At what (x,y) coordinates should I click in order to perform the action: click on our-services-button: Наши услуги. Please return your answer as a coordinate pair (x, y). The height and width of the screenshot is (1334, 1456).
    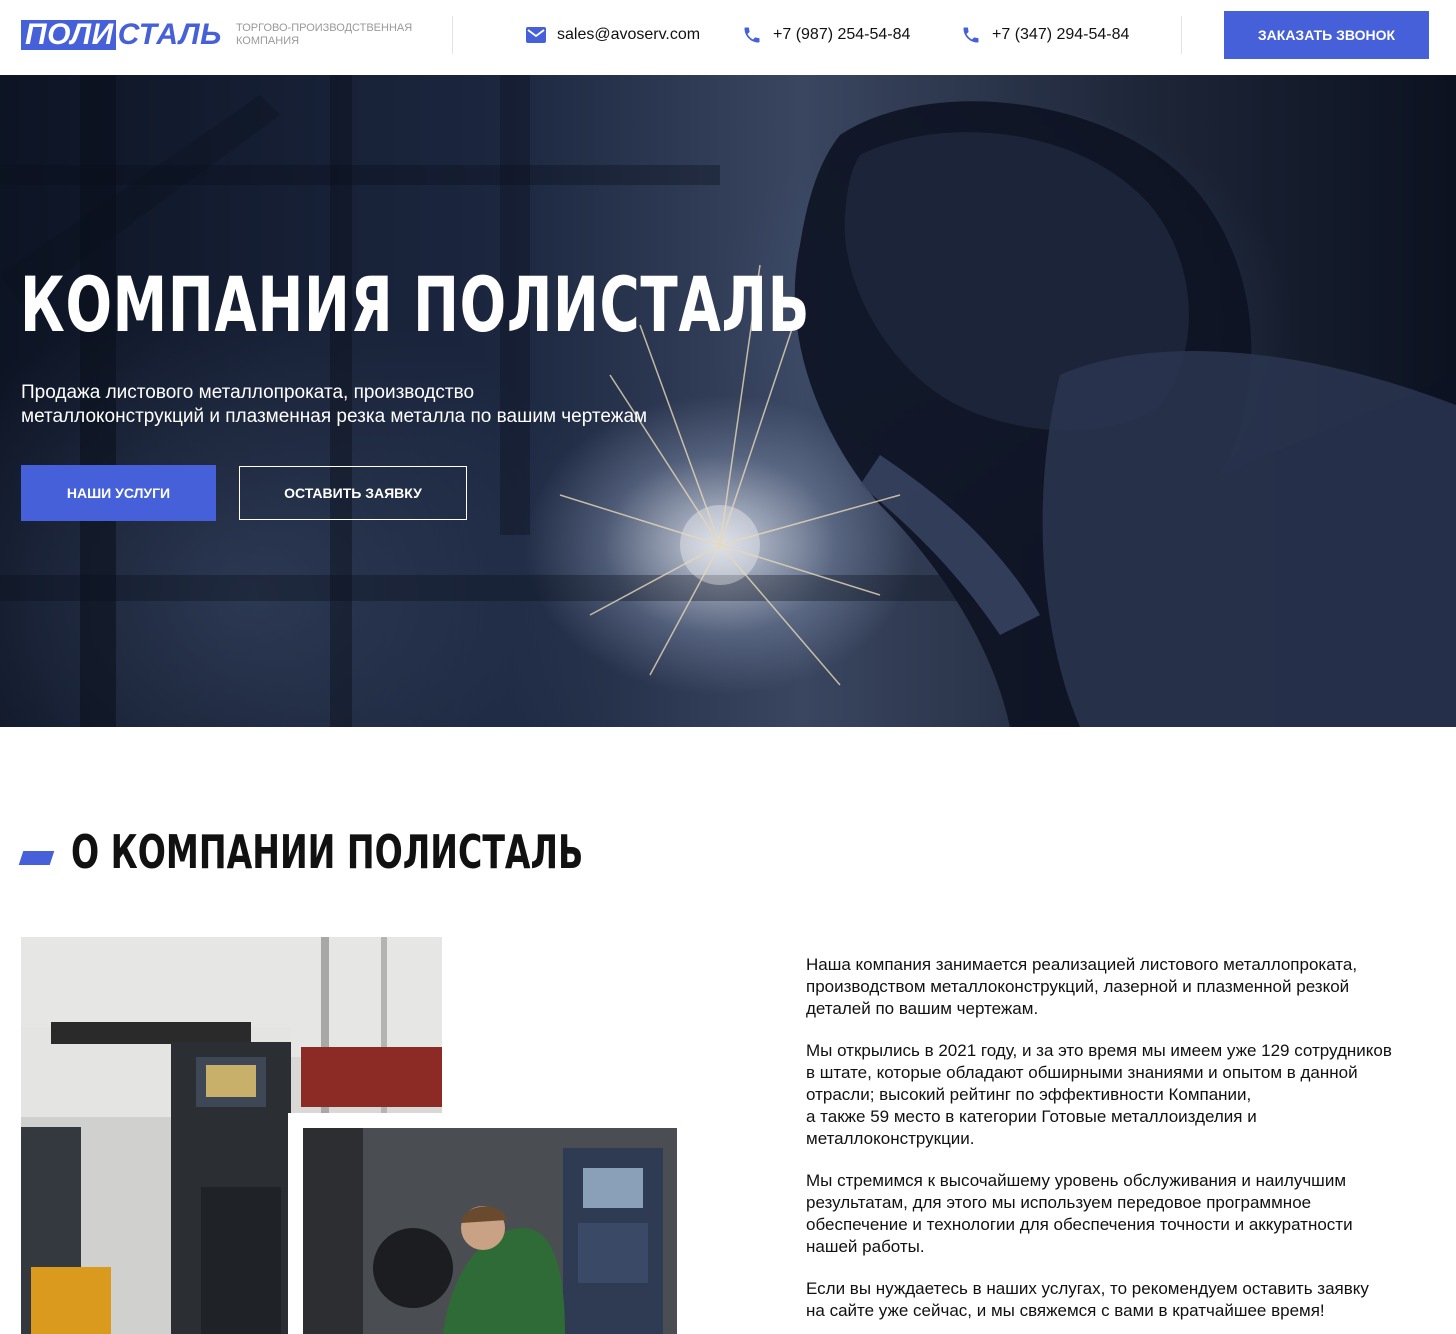
    Looking at the image, I should click on (118, 493).